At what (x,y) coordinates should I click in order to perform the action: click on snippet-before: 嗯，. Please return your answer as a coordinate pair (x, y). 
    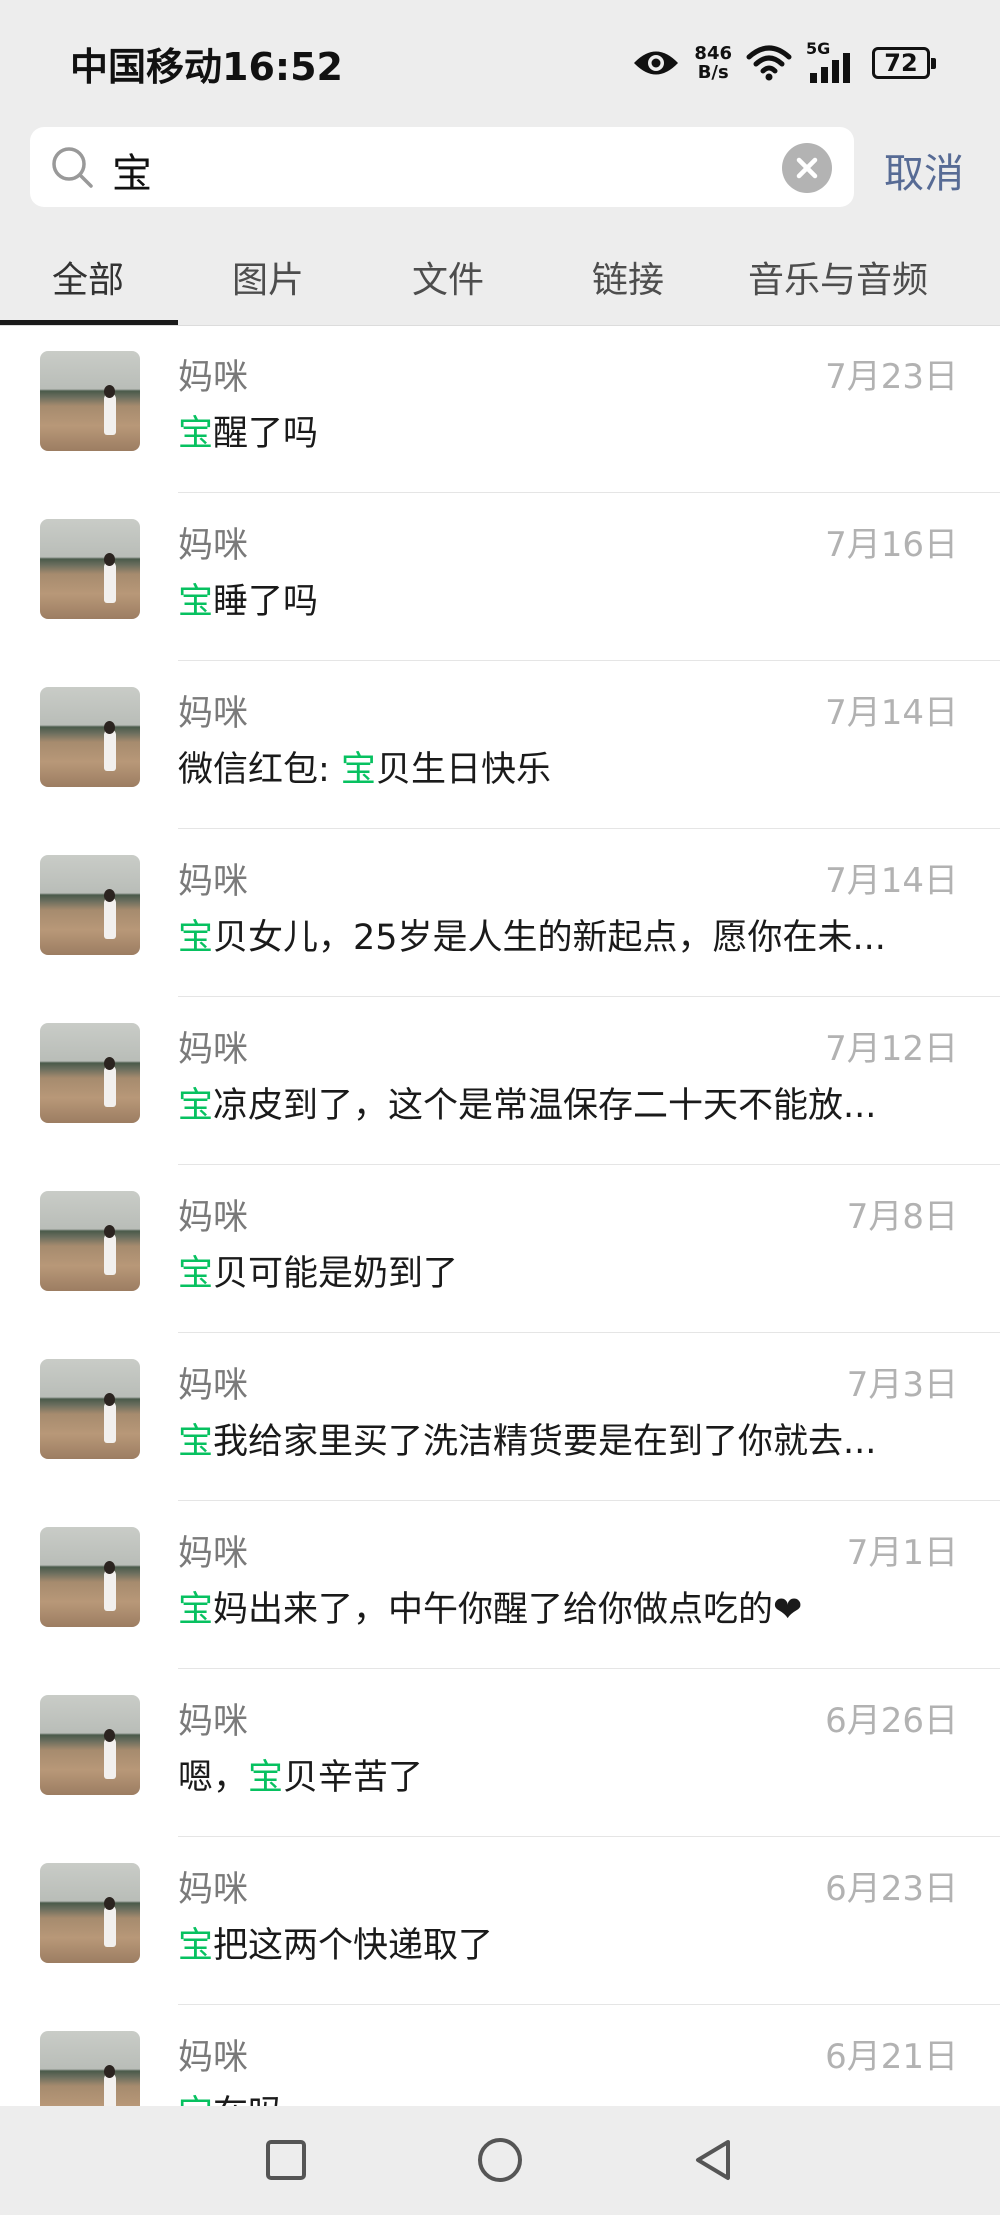
    Looking at the image, I should click on (213, 1778).